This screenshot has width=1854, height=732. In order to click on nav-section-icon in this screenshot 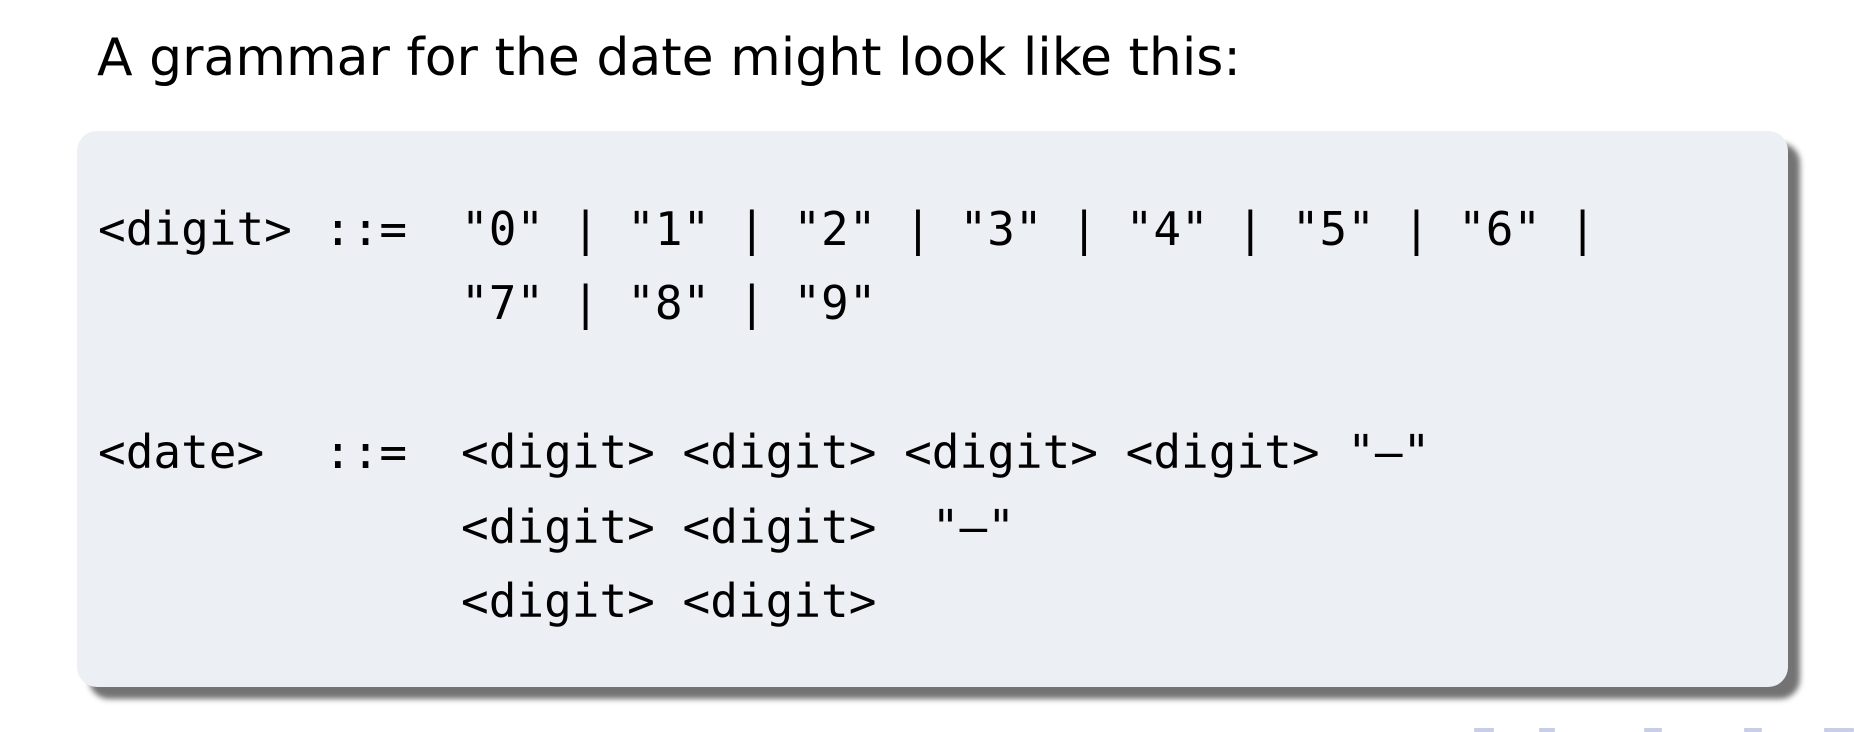, I will do `click(1753, 730)`.